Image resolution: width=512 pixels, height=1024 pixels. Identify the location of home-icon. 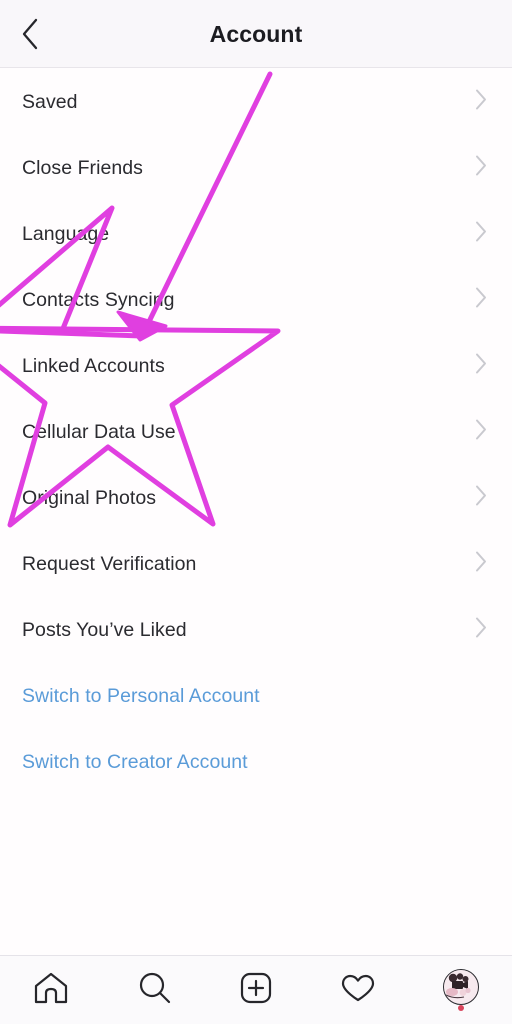
(51, 990).